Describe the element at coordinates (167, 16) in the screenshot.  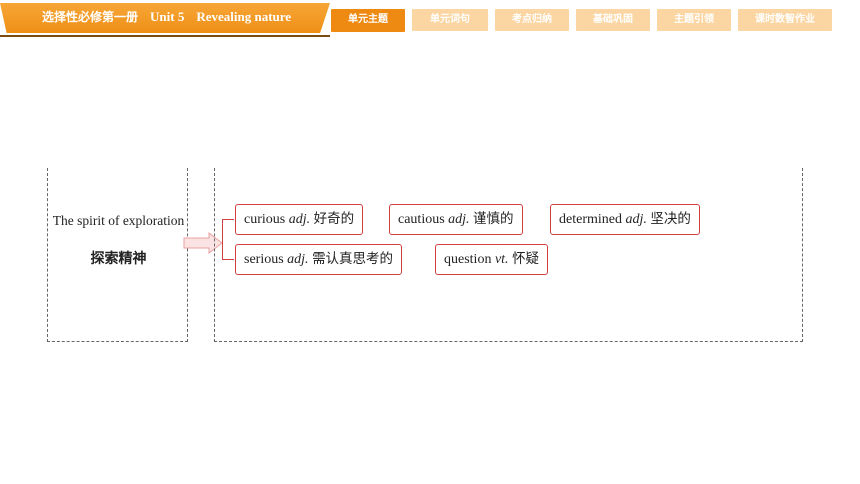
I see `unit-number: Unit 5` at that location.